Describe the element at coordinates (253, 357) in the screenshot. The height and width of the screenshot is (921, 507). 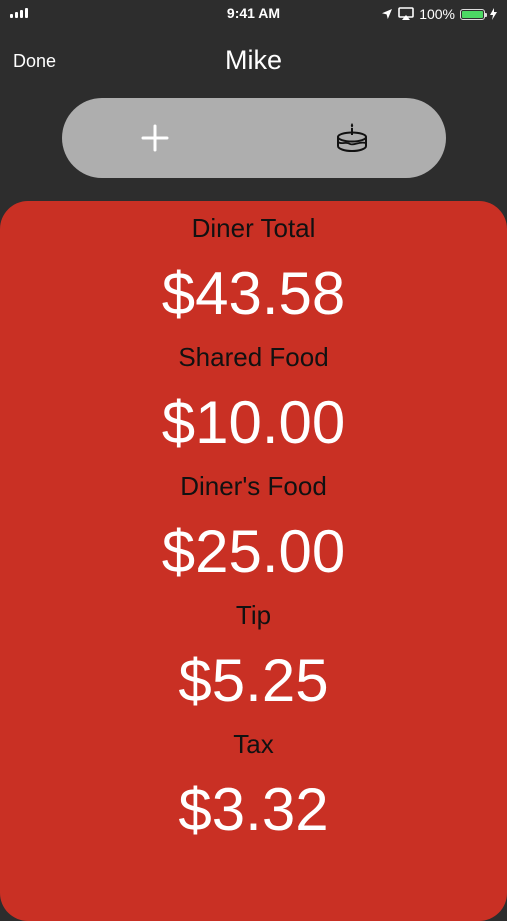
I see `shared-food-label: Shared Food` at that location.